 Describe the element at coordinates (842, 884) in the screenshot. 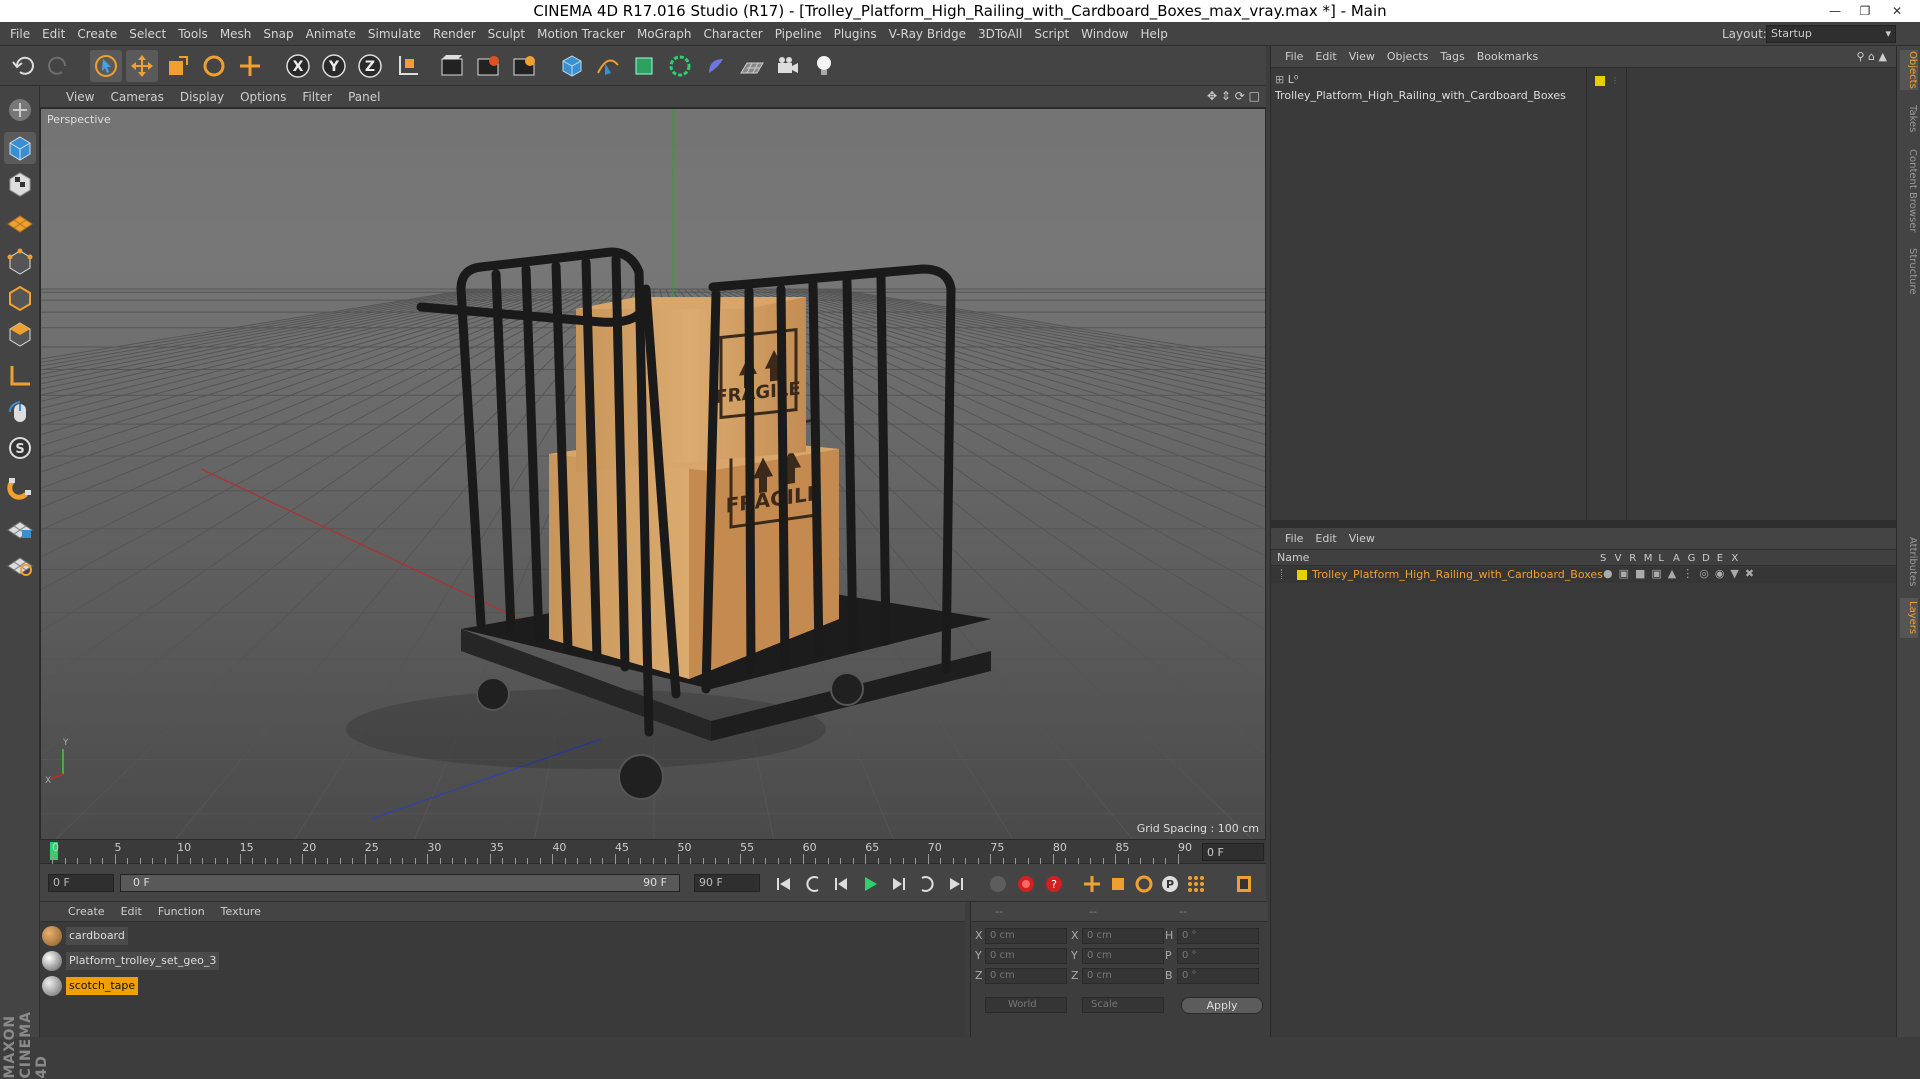

I see `previous-frame-button` at that location.